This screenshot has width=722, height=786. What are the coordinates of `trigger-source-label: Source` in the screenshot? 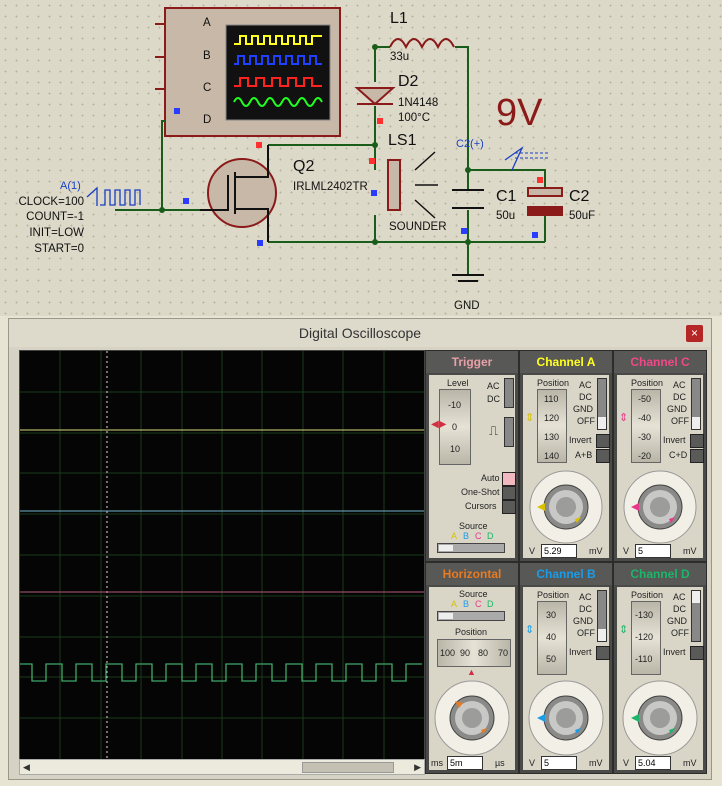 It's located at (473, 526).